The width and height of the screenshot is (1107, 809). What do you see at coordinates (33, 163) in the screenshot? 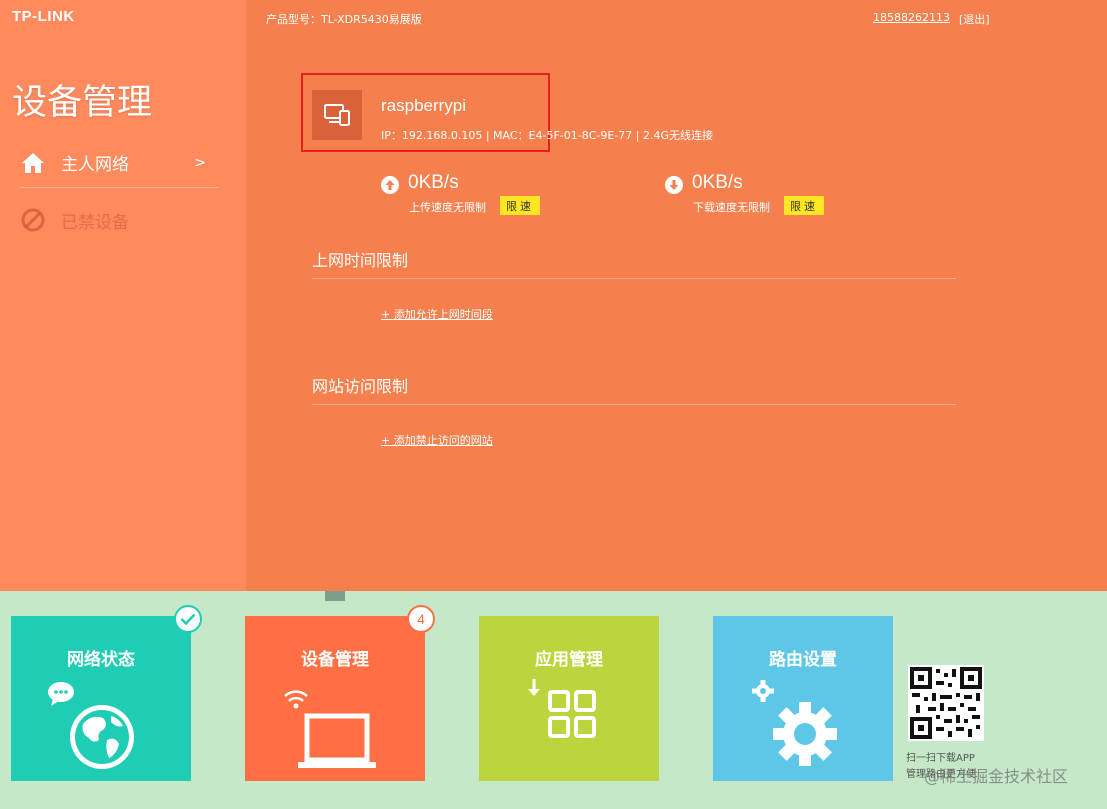
I see `home-icon` at bounding box center [33, 163].